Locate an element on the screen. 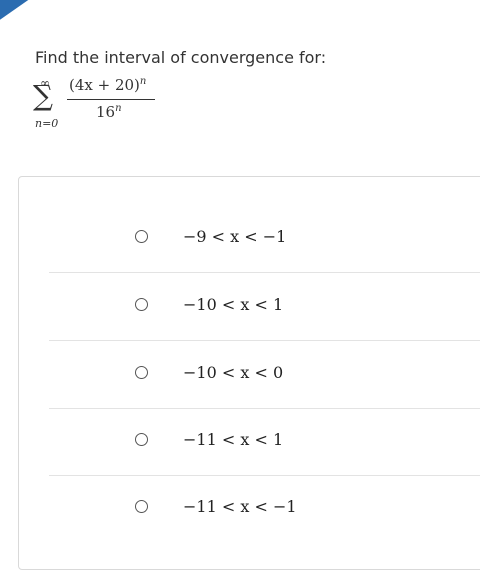  answer-option-2: −10 < x < 1 is located at coordinates (264, 307).